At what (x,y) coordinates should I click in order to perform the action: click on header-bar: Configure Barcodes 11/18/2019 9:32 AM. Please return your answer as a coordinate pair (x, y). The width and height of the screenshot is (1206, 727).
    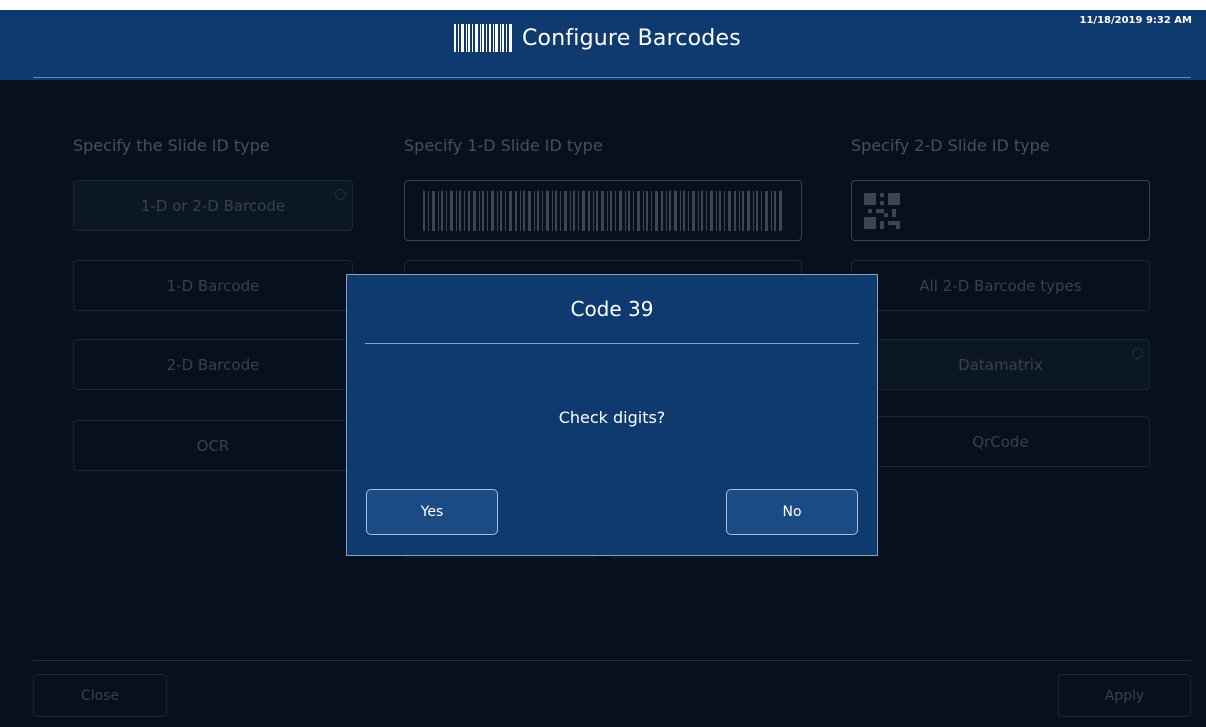
    Looking at the image, I should click on (603, 45).